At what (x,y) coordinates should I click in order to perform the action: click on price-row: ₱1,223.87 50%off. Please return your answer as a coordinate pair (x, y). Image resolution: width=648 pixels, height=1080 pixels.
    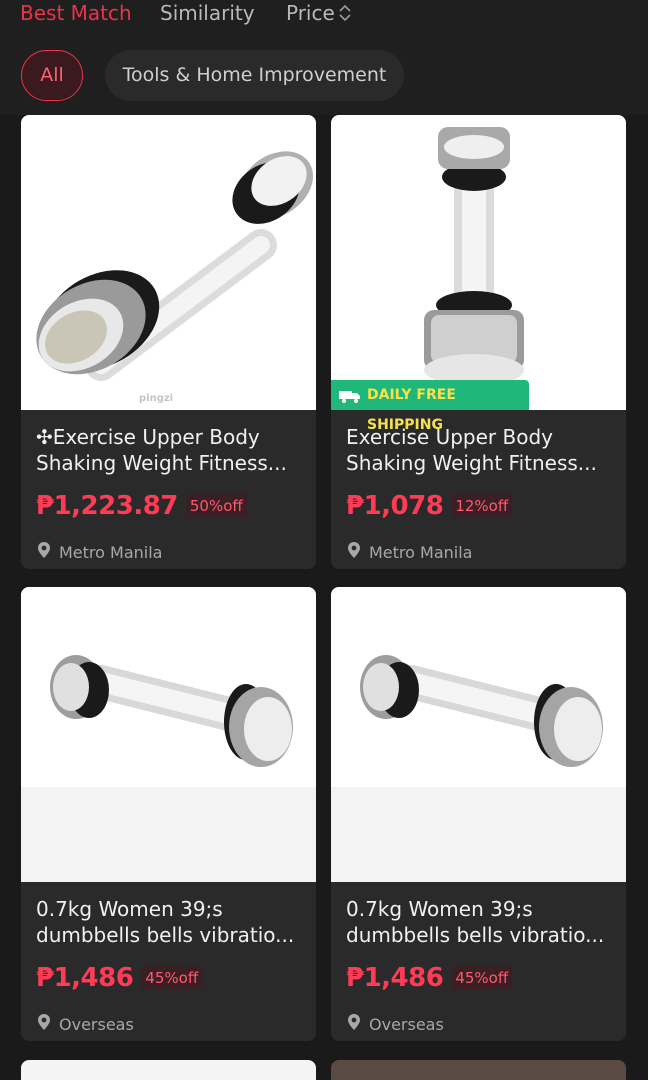
    Looking at the image, I should click on (141, 506).